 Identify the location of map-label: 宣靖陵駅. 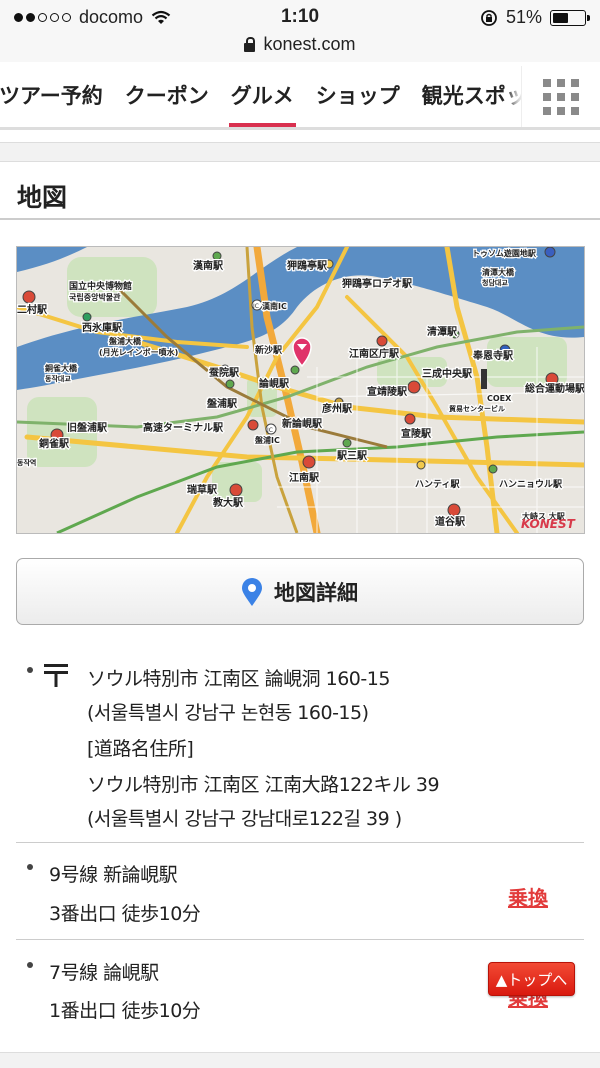
(387, 391).